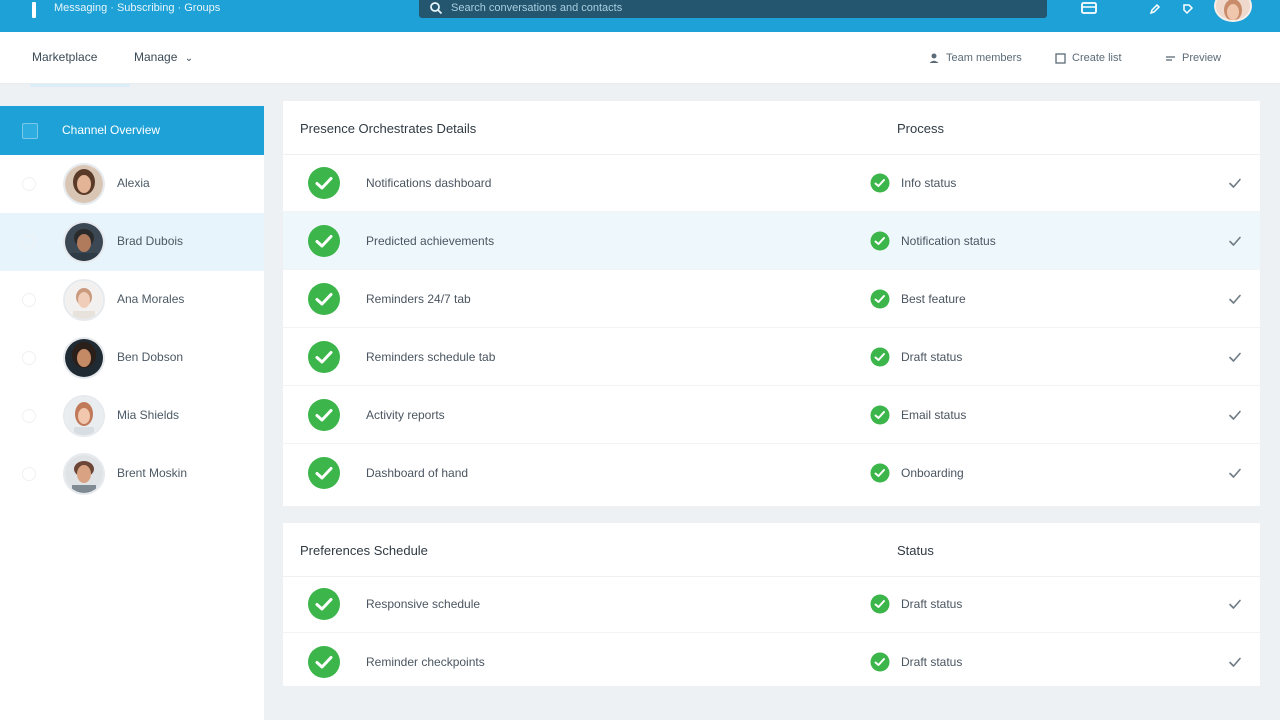 The image size is (1280, 720). I want to click on sidebar-item-contact: Alexia, so click(132, 184).